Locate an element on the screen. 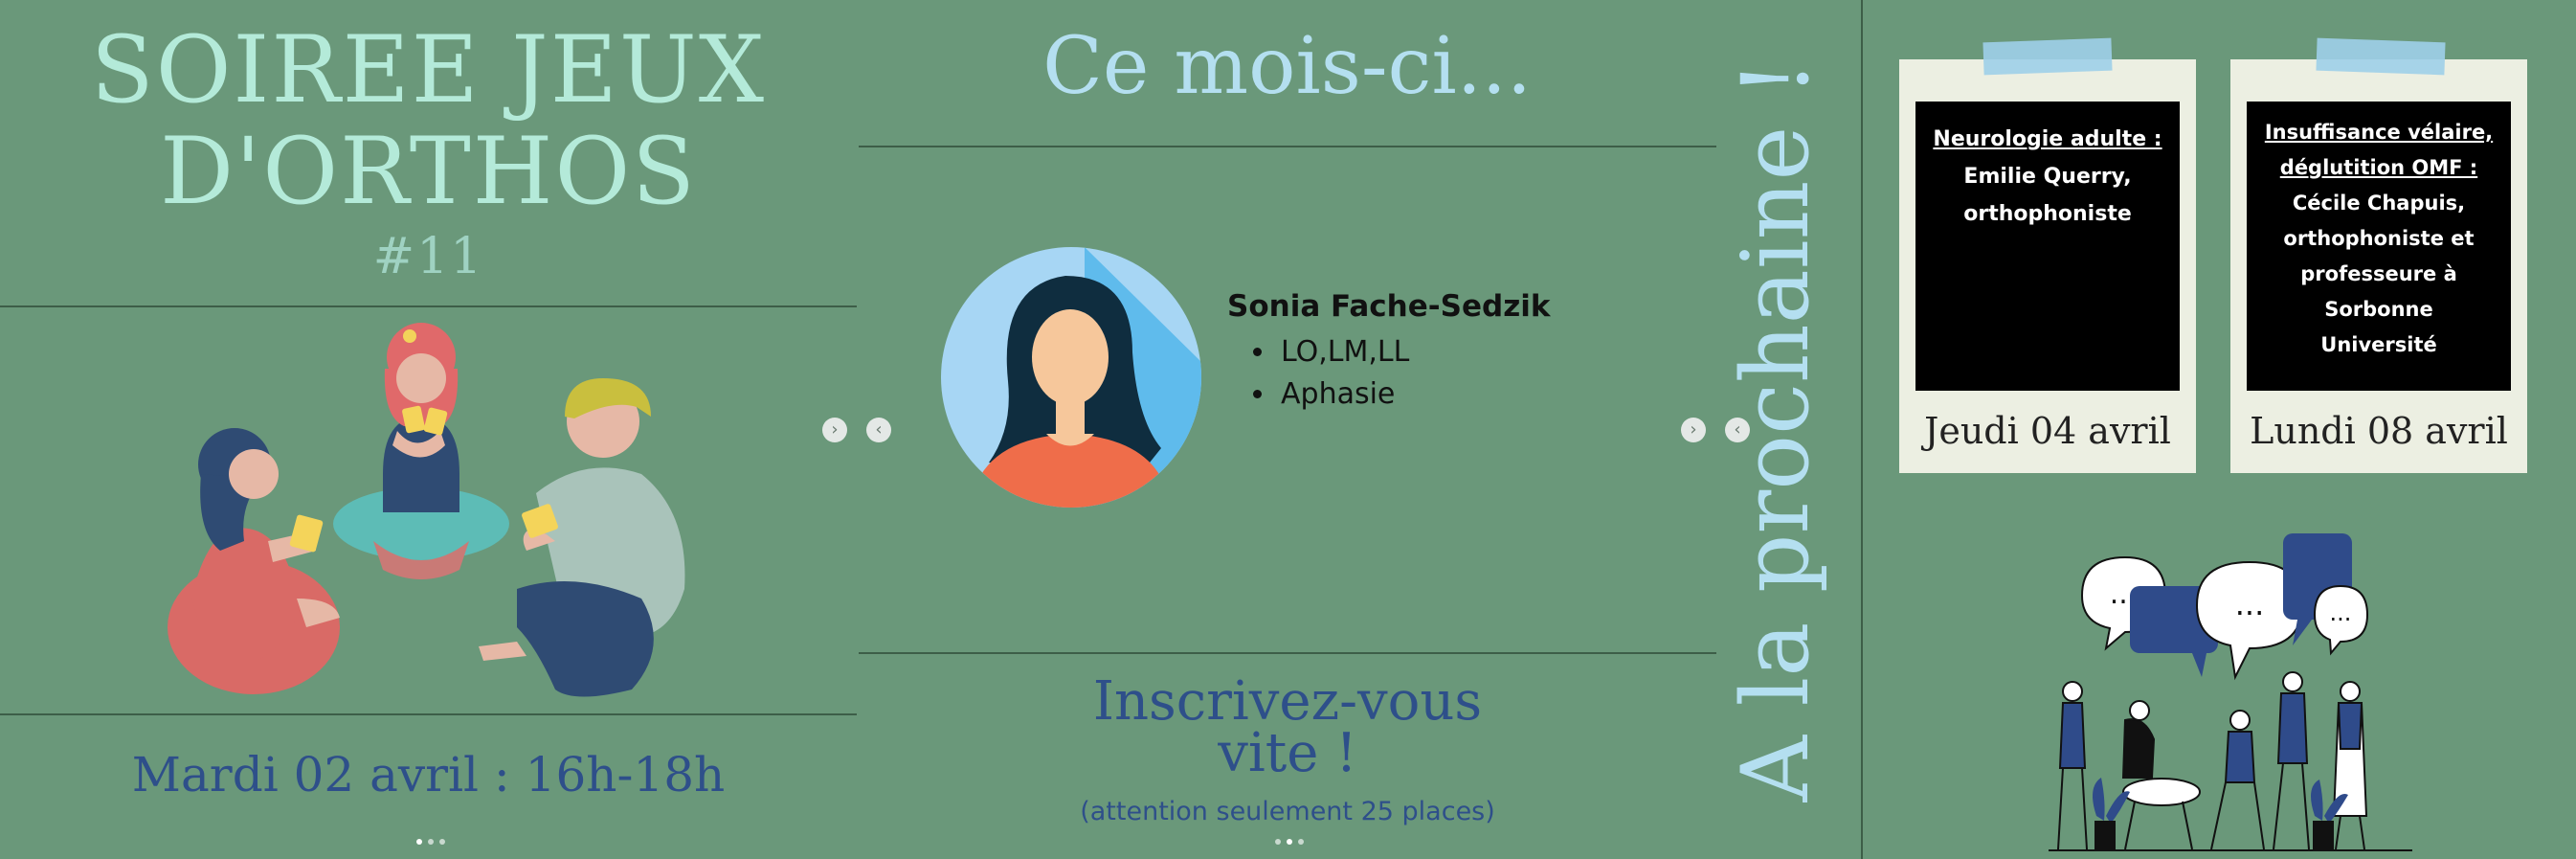  divider-right-vertical is located at coordinates (1862, 429).